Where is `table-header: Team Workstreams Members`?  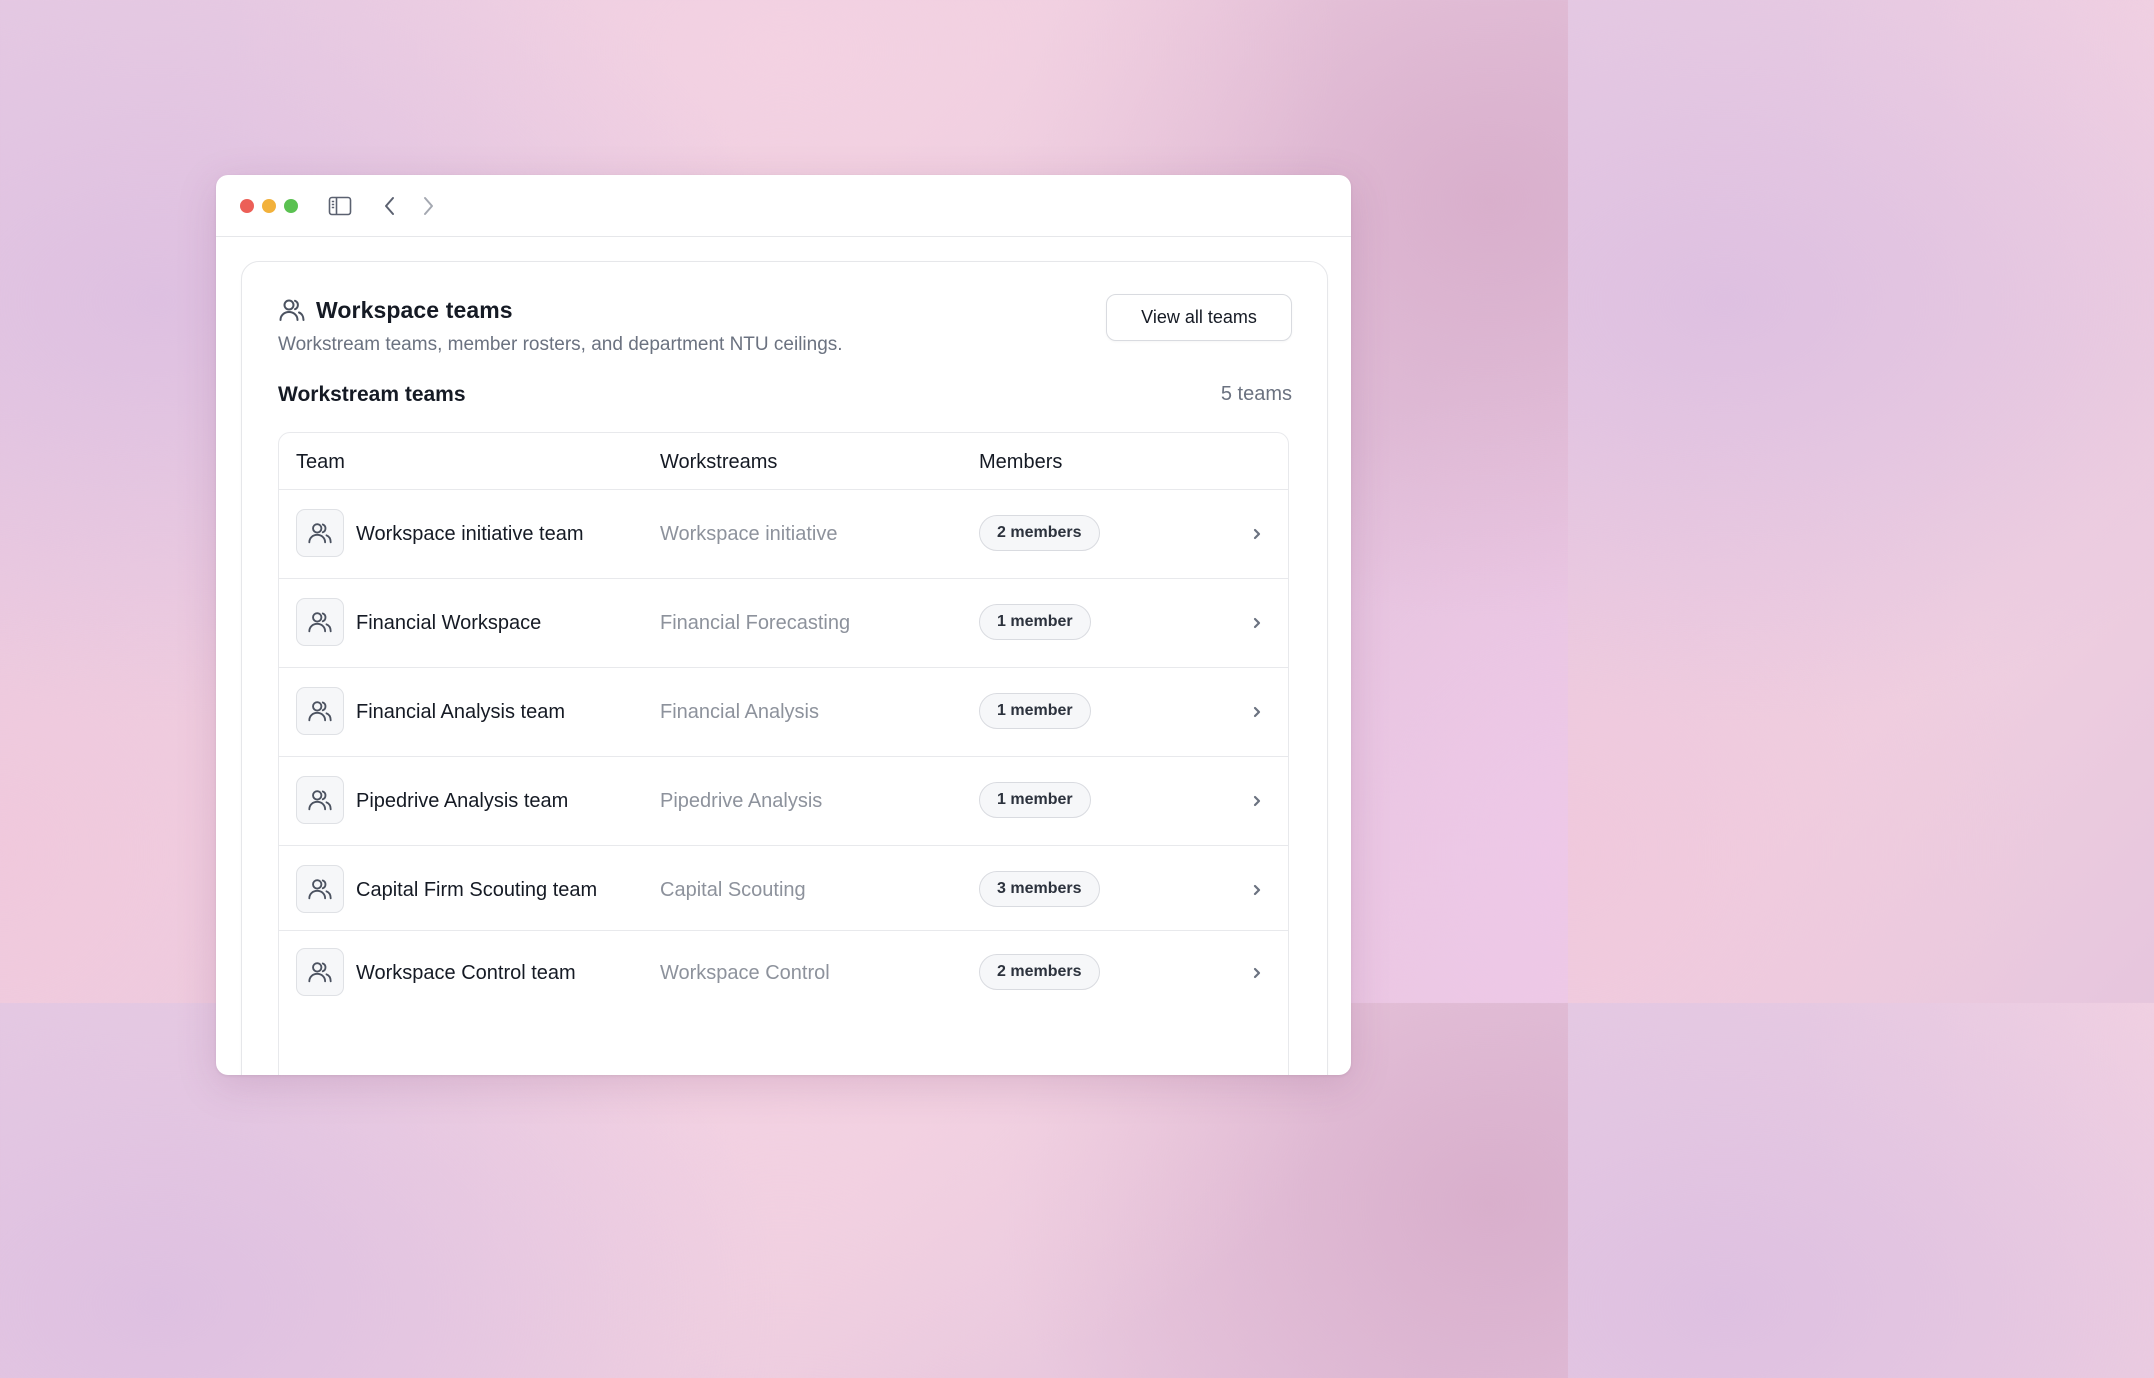
table-header: Team Workstreams Members is located at coordinates (783, 461).